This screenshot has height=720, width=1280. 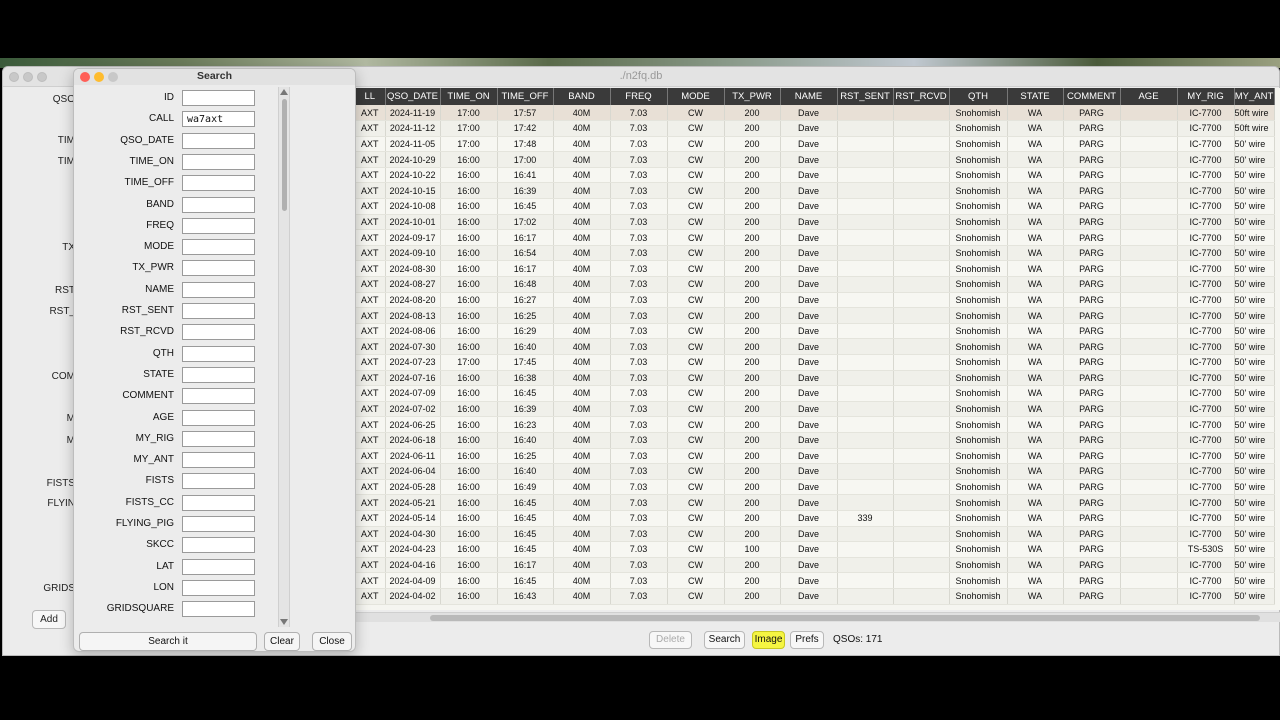 What do you see at coordinates (525, 518) in the screenshot?
I see `table-cell: 16:45` at bounding box center [525, 518].